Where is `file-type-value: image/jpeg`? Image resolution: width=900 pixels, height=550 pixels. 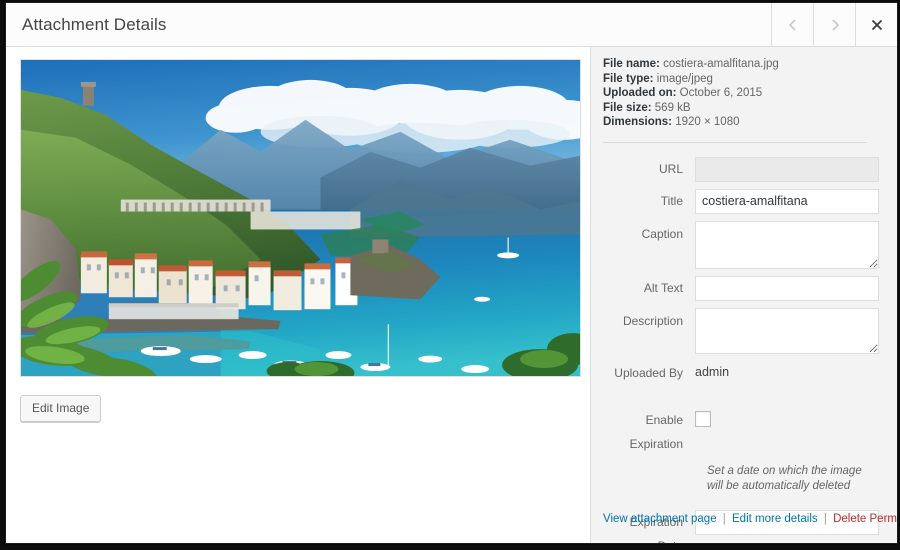
file-type-value: image/jpeg is located at coordinates (684, 78).